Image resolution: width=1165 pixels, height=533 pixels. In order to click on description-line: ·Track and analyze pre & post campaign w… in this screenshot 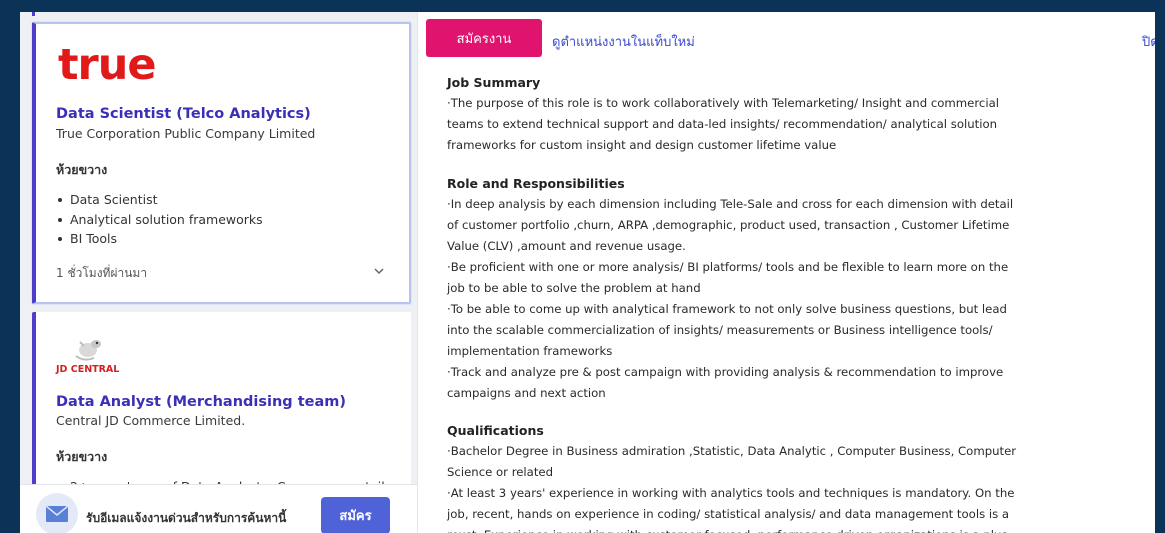, I will do `click(725, 372)`.